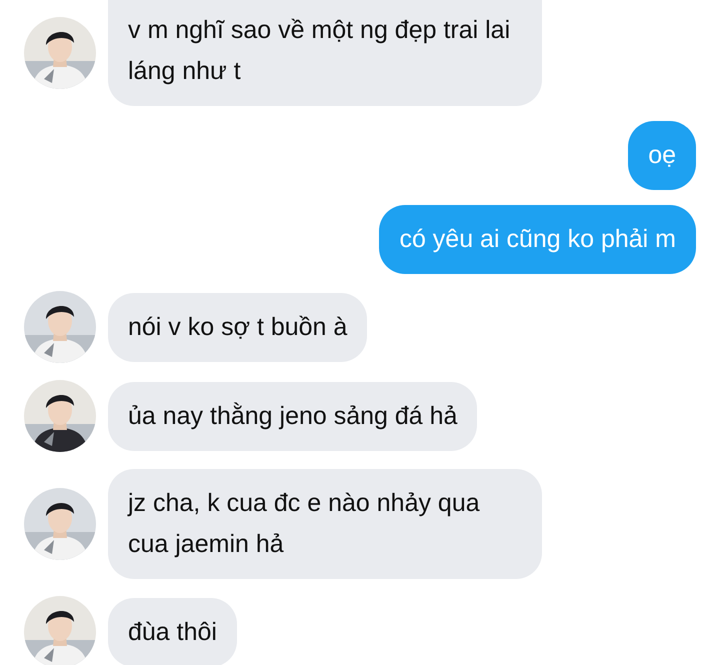 The width and height of the screenshot is (720, 665). Describe the element at coordinates (325, 53) in the screenshot. I see `message-bubble: v m nghĩ sao về một ng đẹp trai lai láng như t` at that location.